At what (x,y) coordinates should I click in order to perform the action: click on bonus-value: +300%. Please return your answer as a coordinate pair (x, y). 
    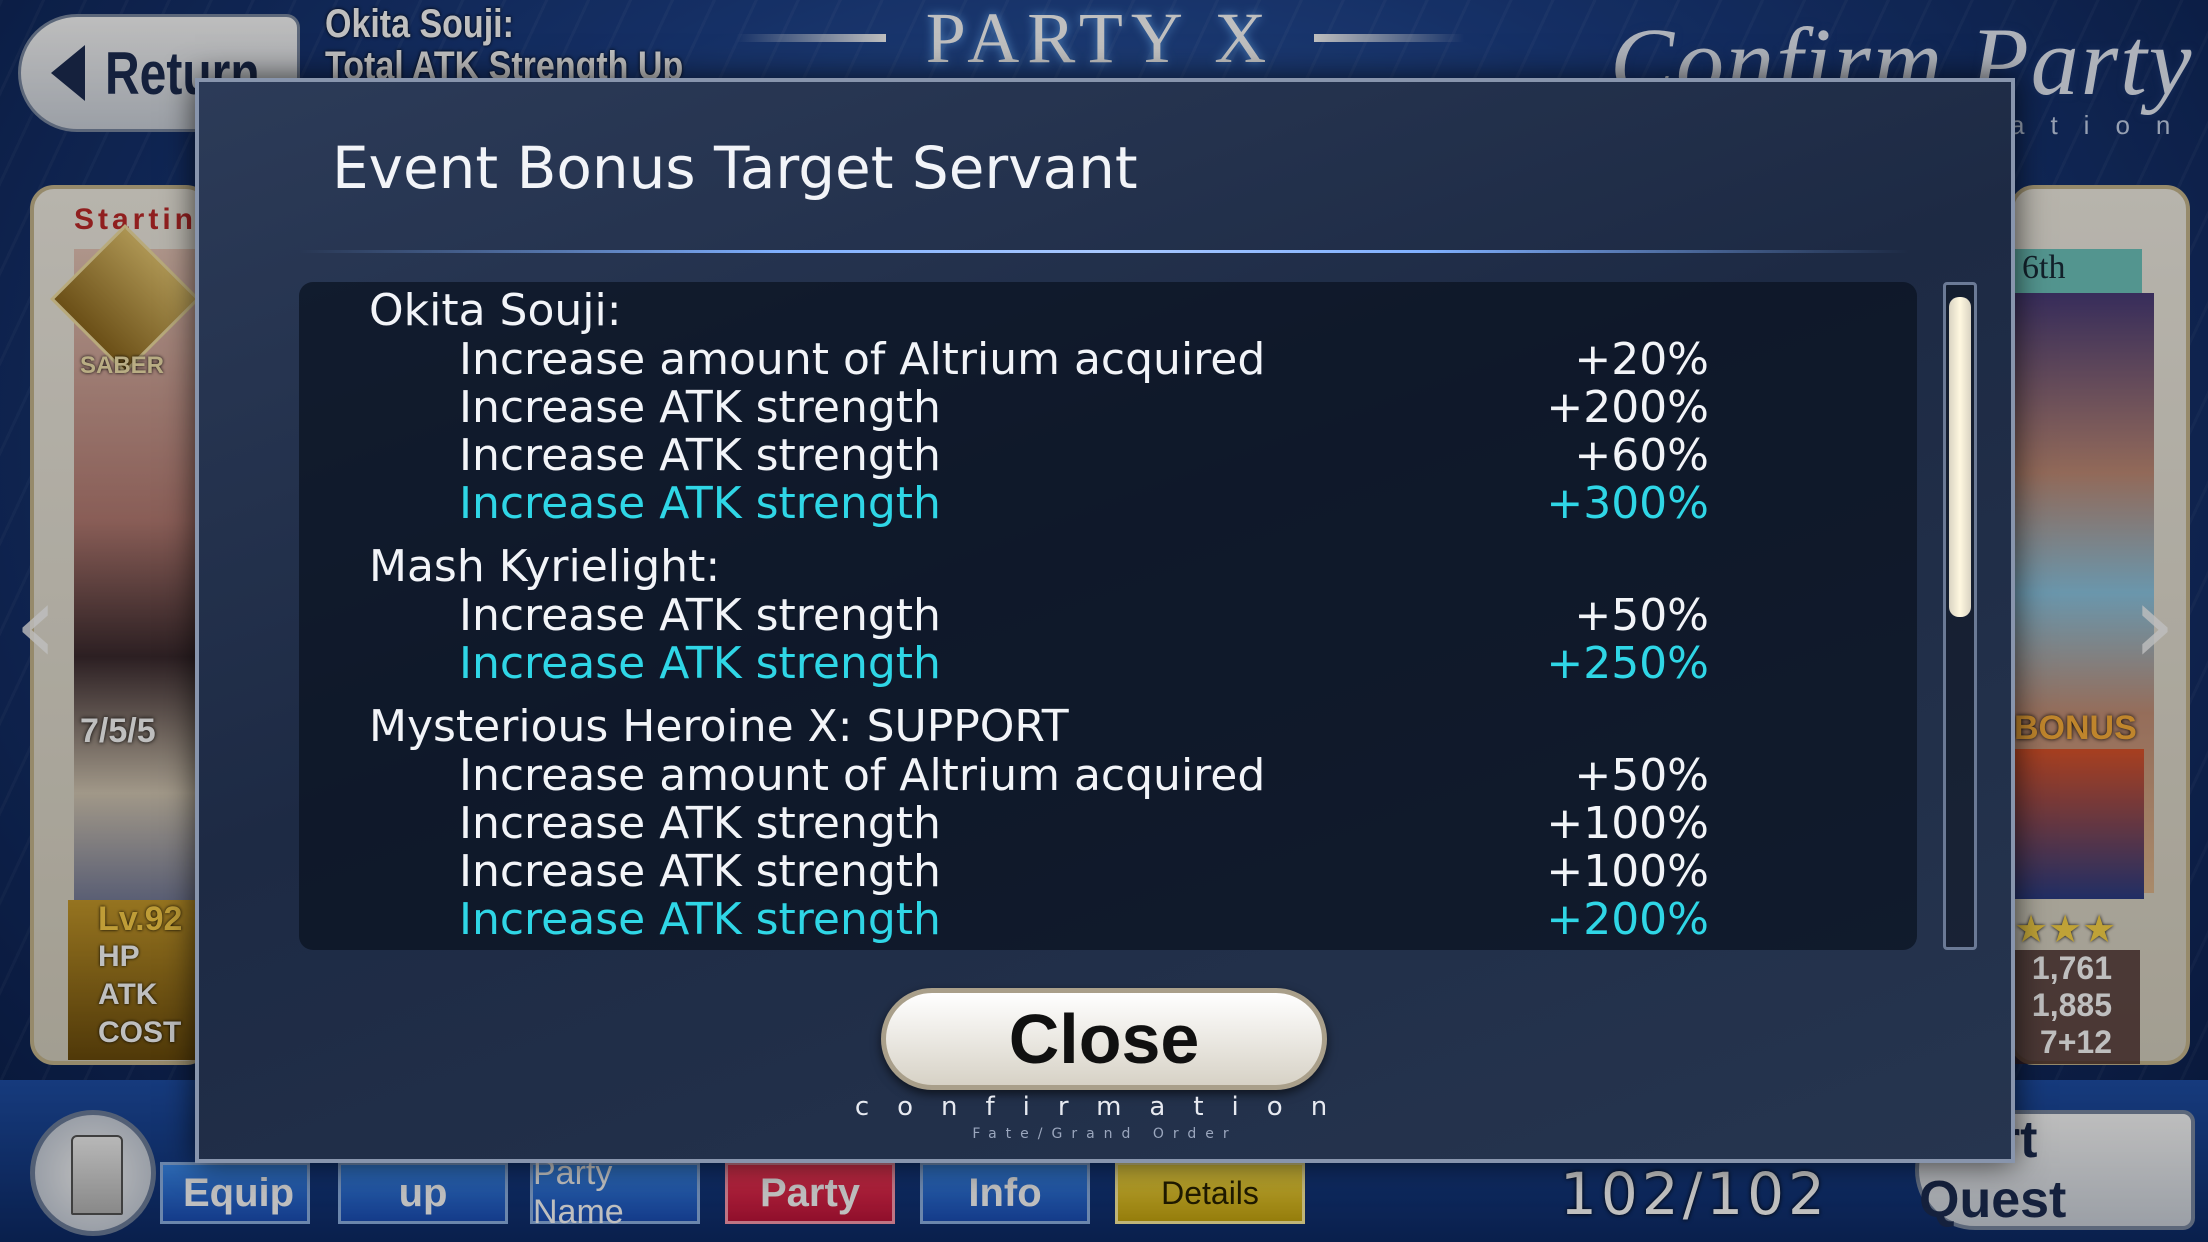
    Looking at the image, I should click on (1627, 503).